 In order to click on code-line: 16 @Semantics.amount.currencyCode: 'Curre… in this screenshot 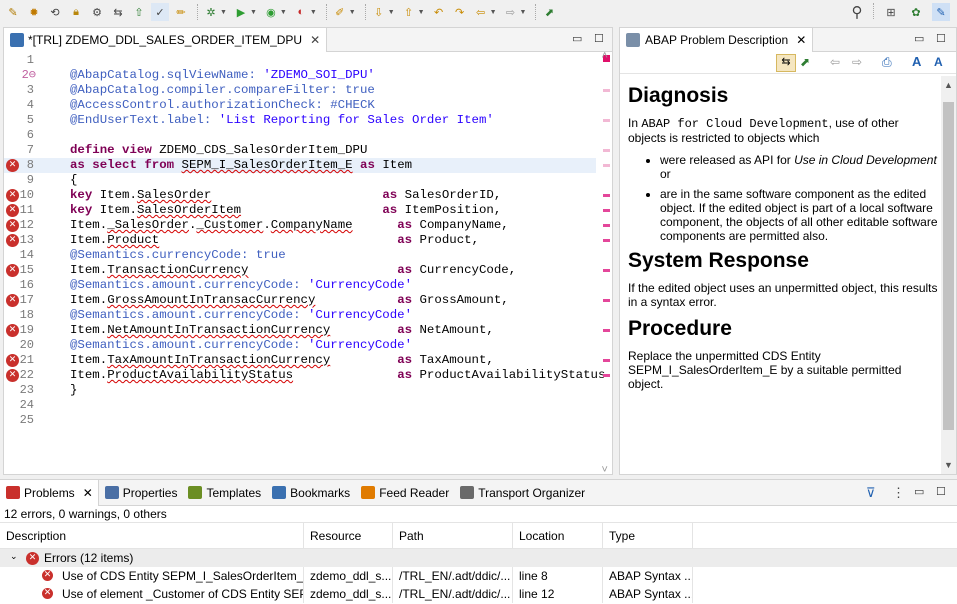, I will do `click(300, 285)`.